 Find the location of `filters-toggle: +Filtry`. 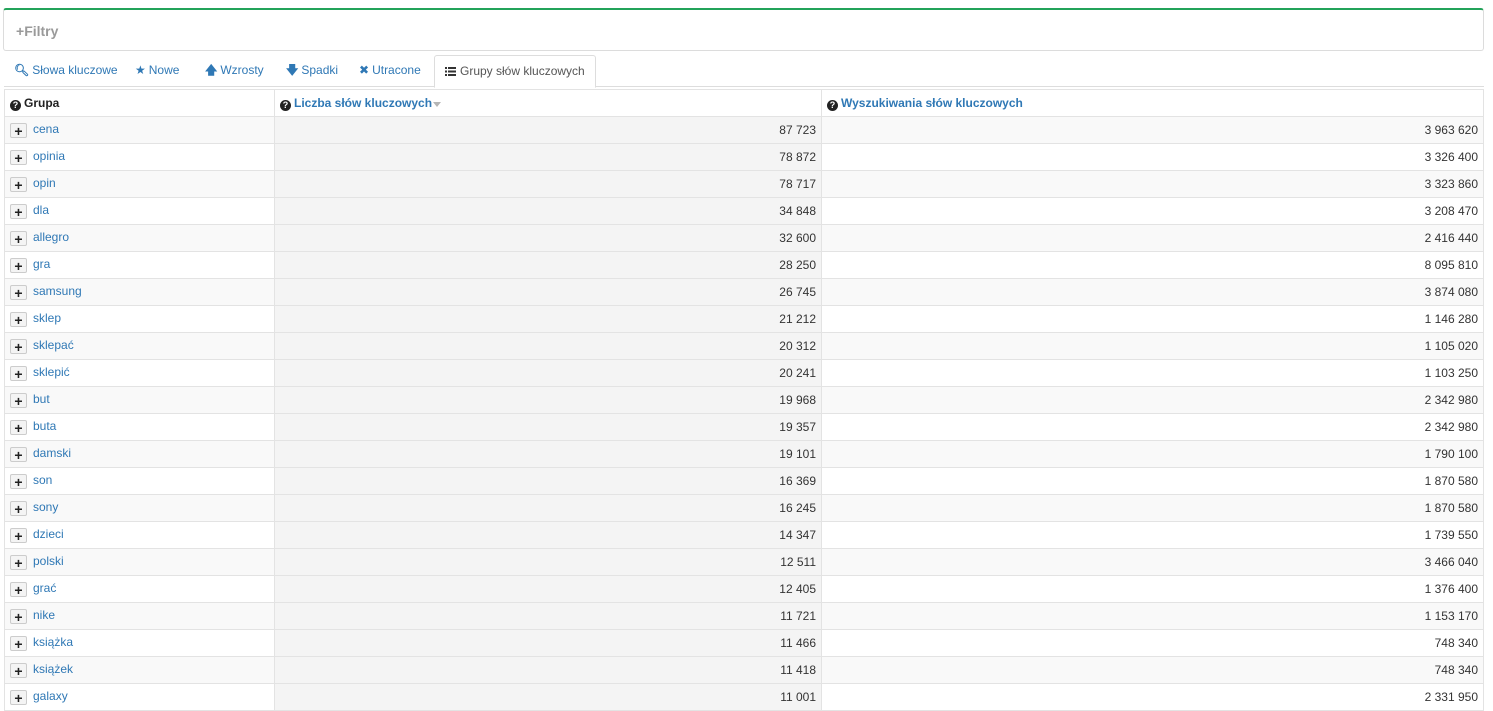

filters-toggle: +Filtry is located at coordinates (37, 31).